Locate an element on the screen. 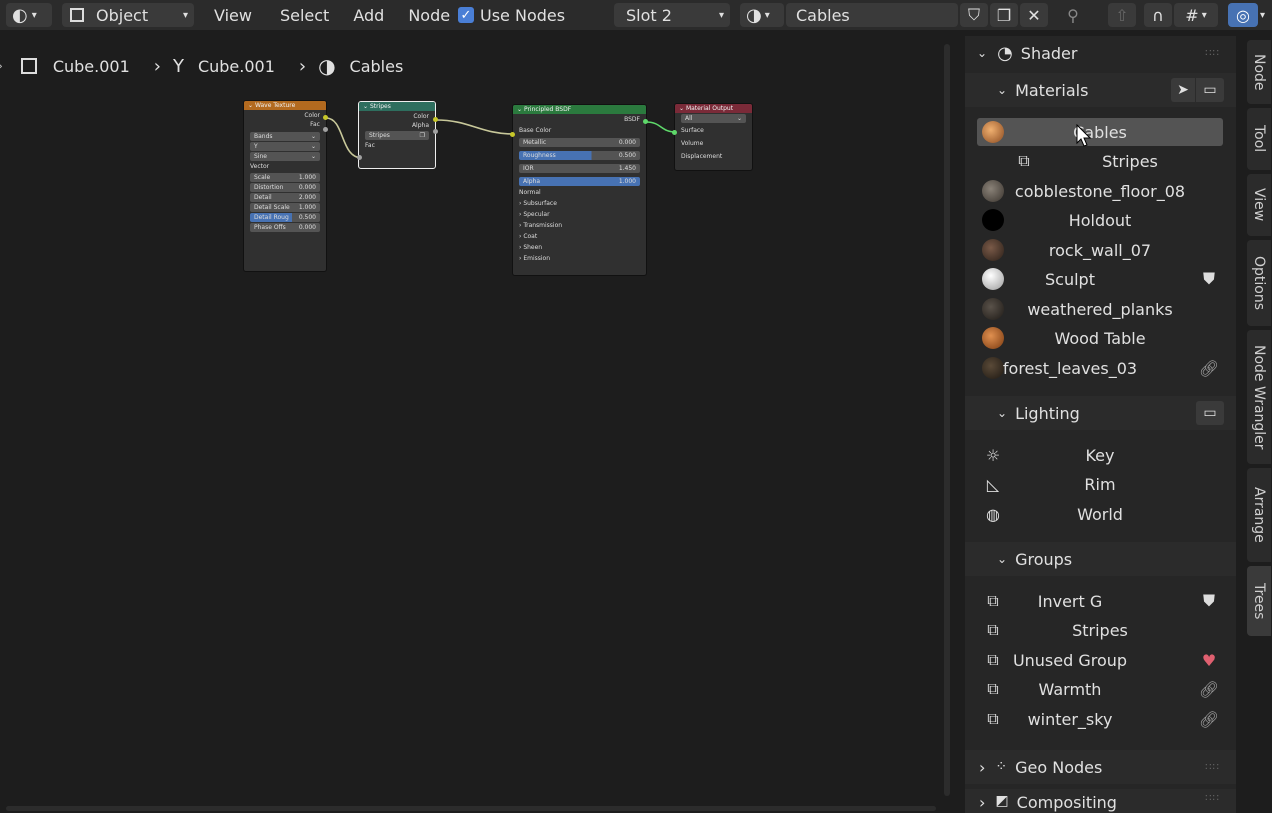  close-icon: ✕ is located at coordinates (1034, 15).